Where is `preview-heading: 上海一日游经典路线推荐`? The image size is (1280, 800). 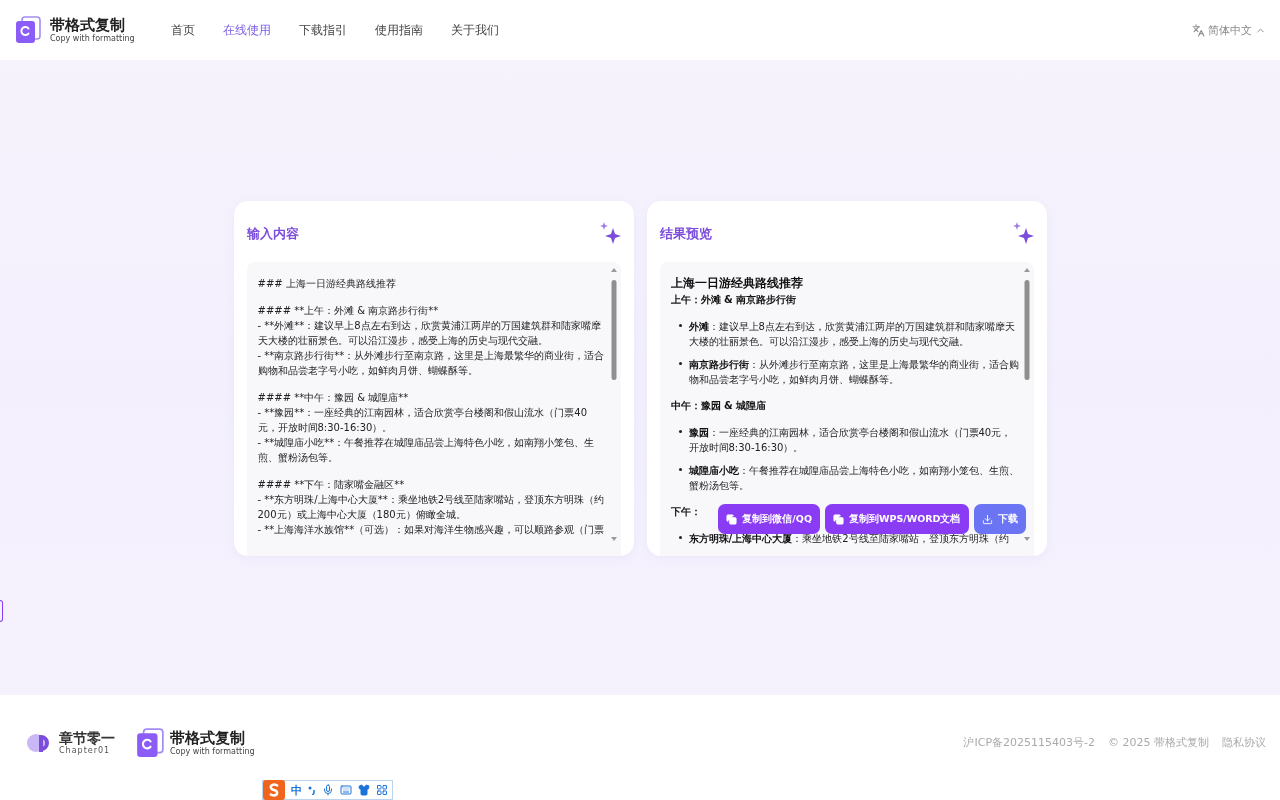 preview-heading: 上海一日游经典路线推荐 is located at coordinates (737, 283).